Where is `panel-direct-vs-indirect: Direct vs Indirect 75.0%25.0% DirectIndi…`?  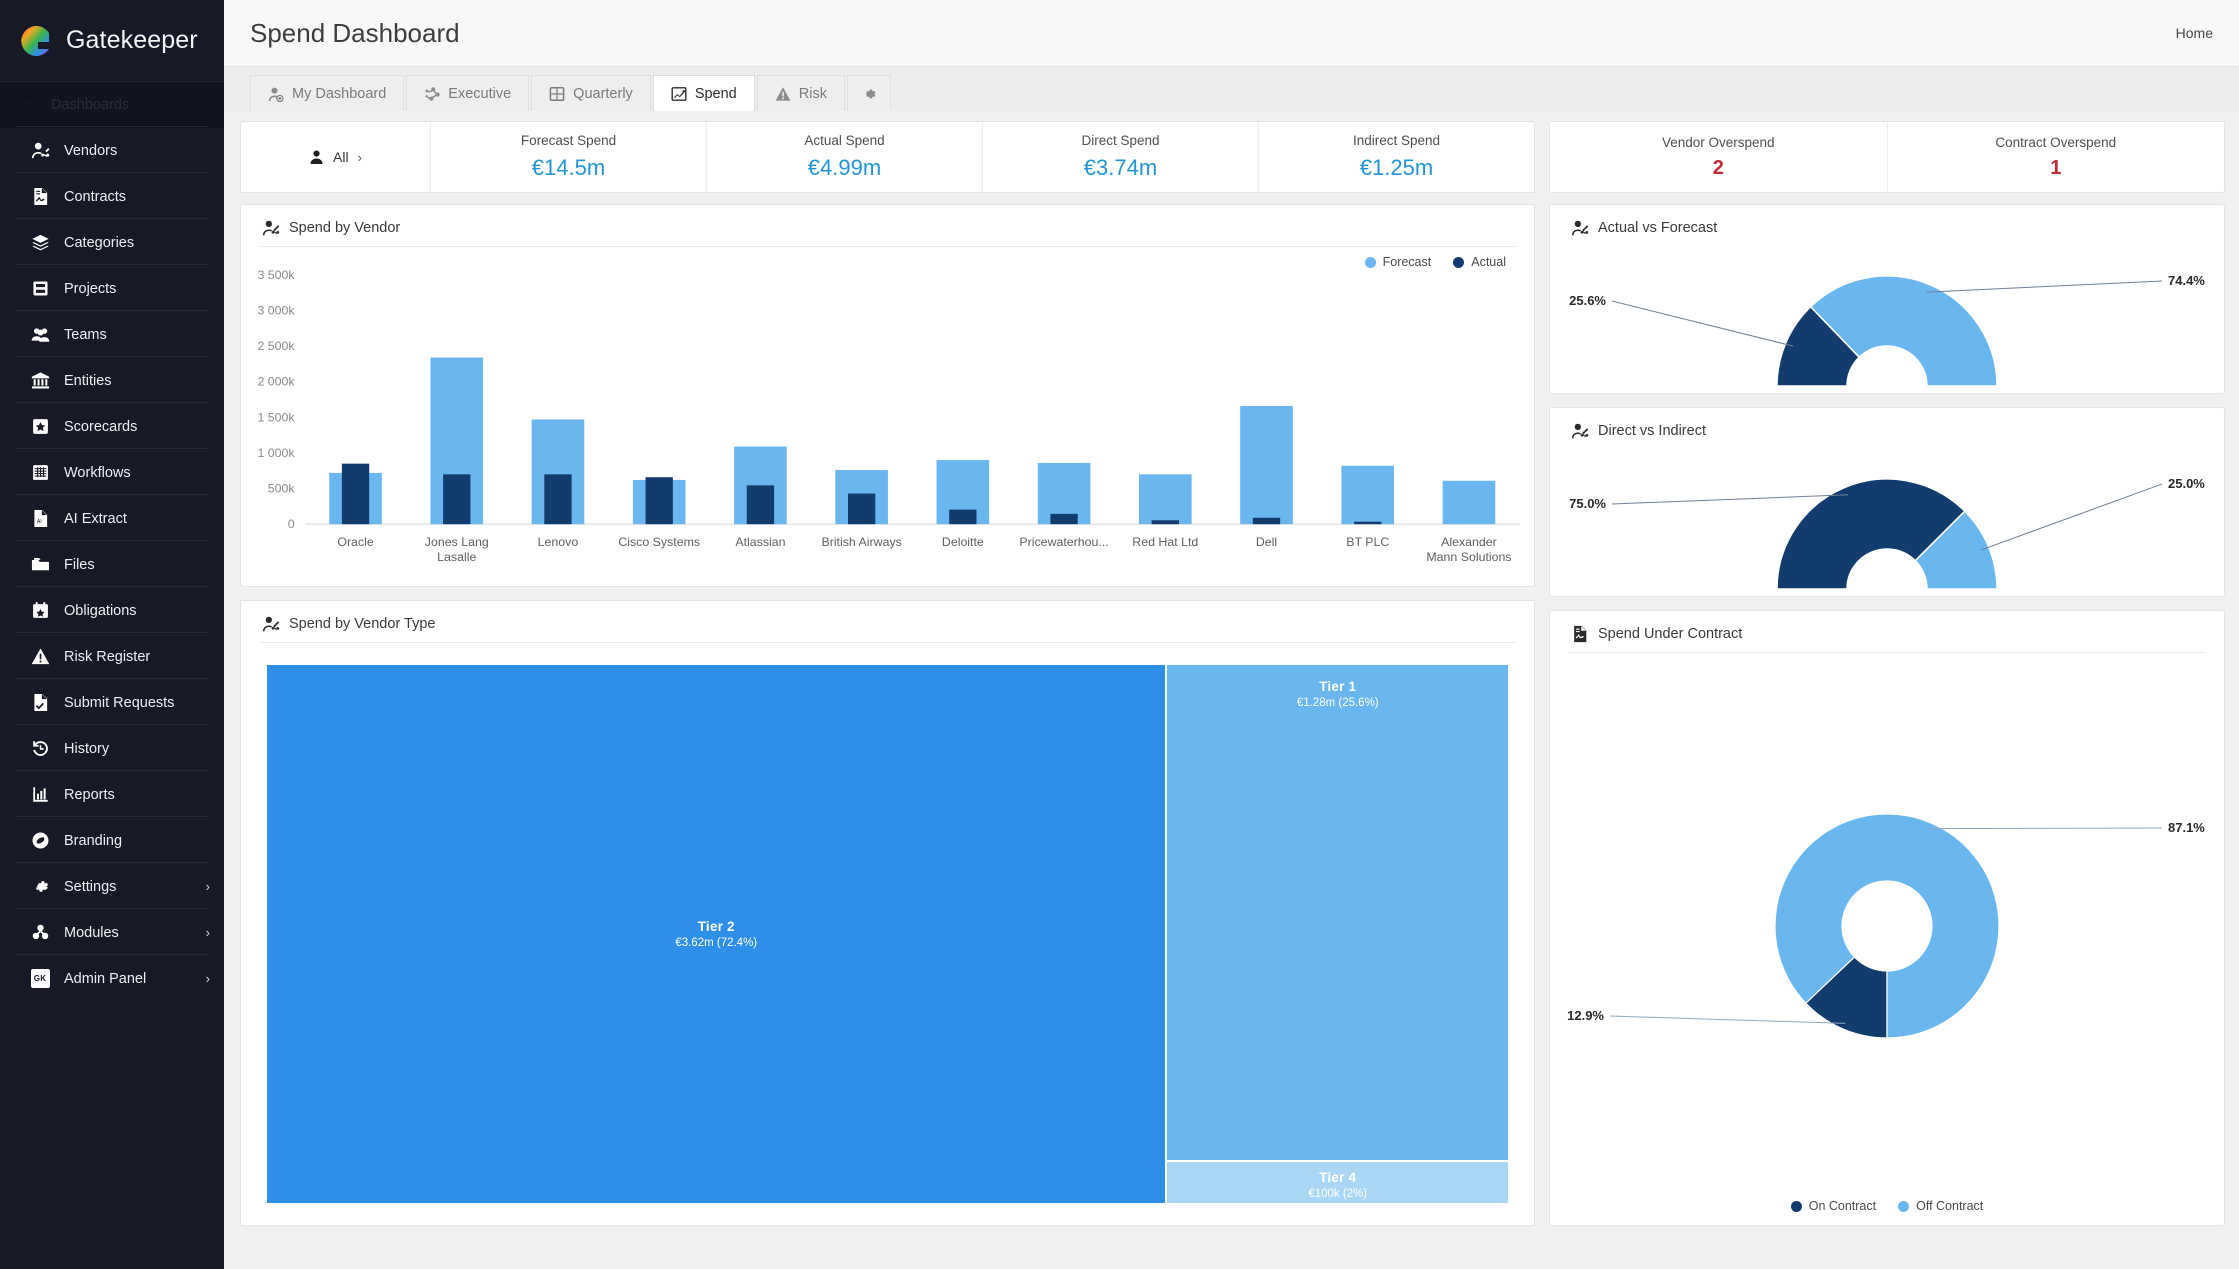
panel-direct-vs-indirect: Direct vs Indirect 75.0%25.0% DirectIndi… is located at coordinates (1887, 502).